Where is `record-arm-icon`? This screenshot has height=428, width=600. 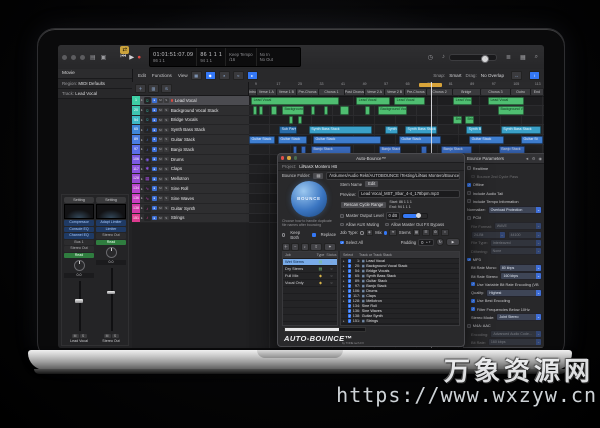 record-arm-icon is located at coordinates (172, 100).